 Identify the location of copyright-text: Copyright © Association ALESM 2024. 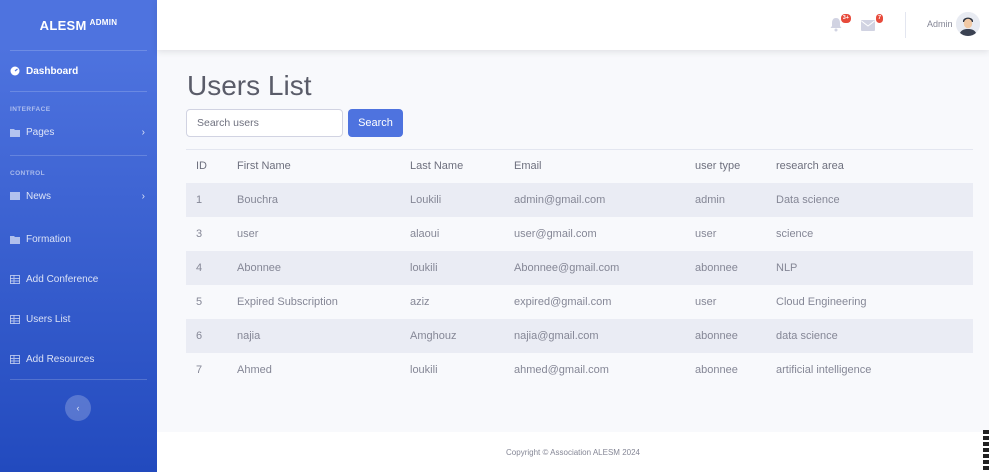
(573, 452).